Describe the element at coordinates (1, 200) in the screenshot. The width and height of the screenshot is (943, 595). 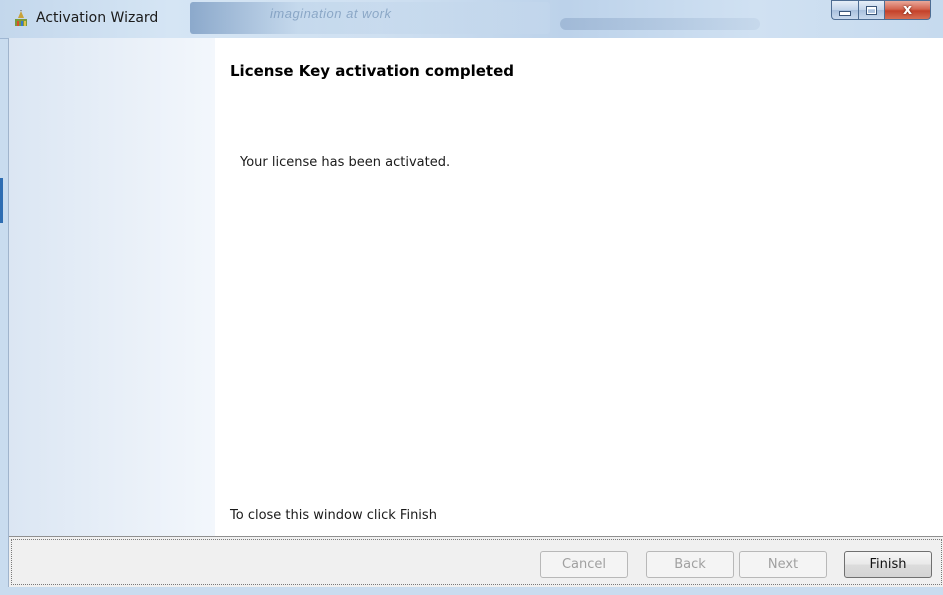
I see `window-edge-accent` at that location.